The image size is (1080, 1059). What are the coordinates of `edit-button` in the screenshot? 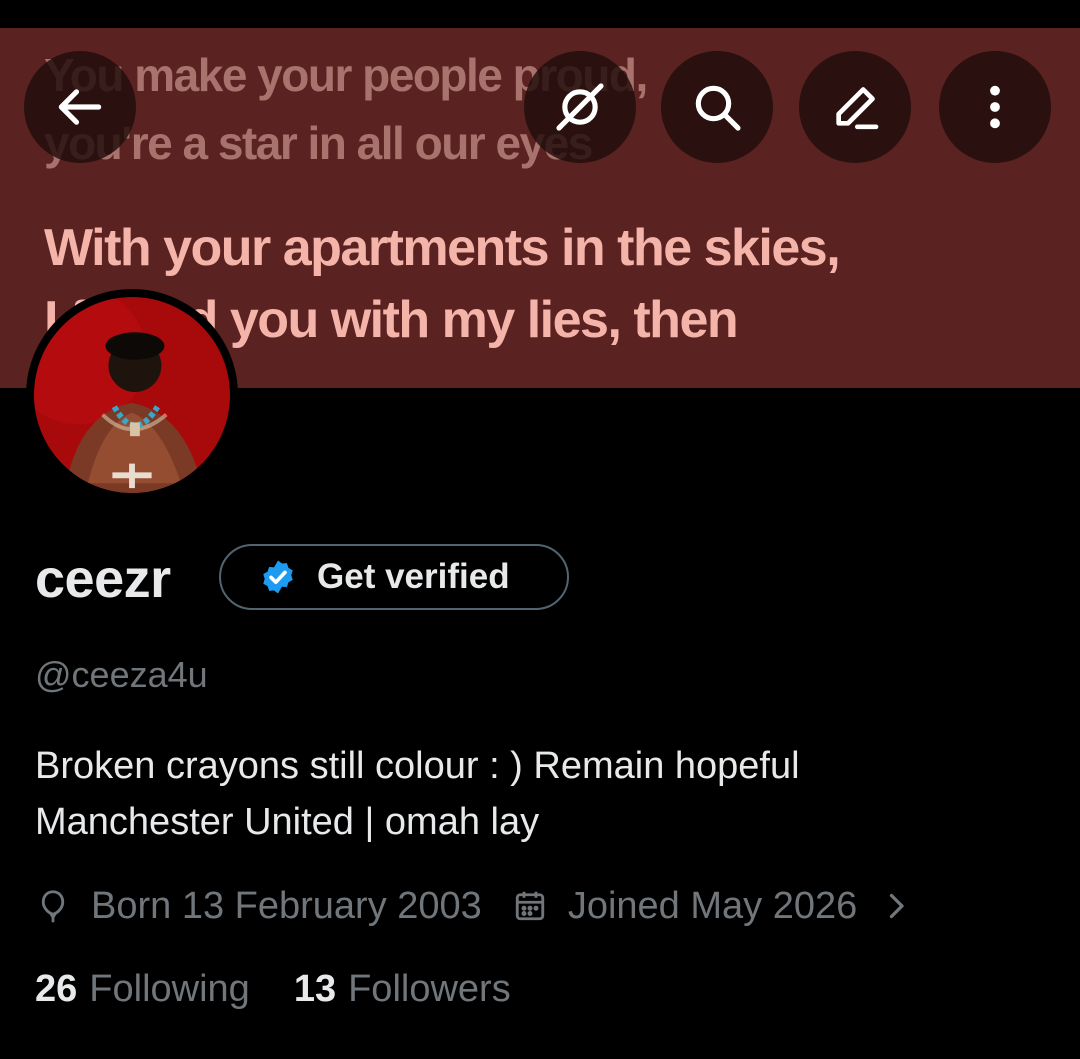 It's located at (855, 107).